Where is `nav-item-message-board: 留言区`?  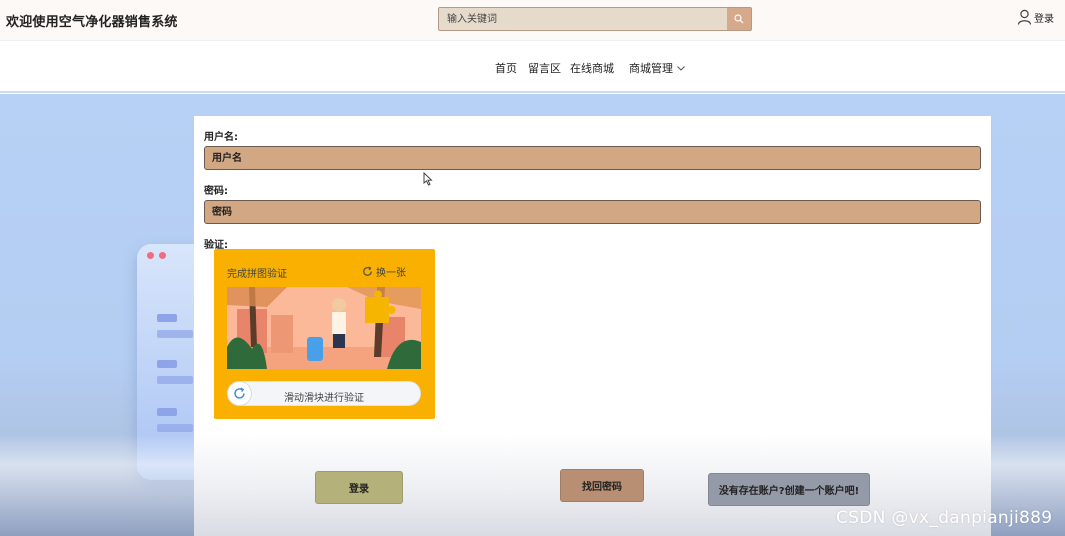
nav-item-message-board: 留言区 is located at coordinates (544, 68).